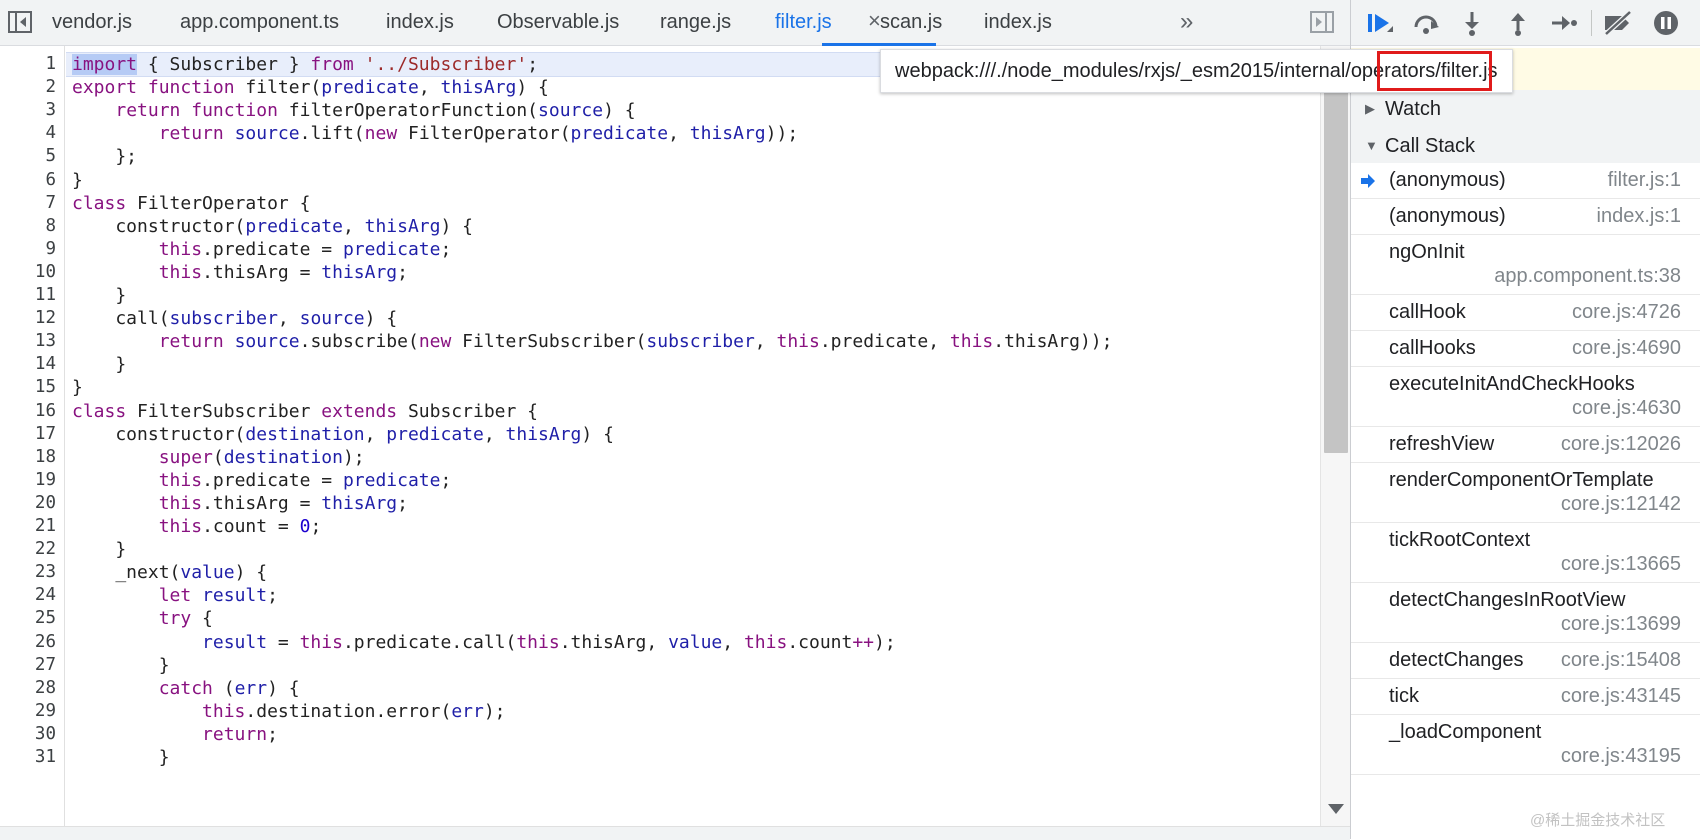  Describe the element at coordinates (1621, 696) in the screenshot. I see `frame-location-link: core.js:43145` at that location.